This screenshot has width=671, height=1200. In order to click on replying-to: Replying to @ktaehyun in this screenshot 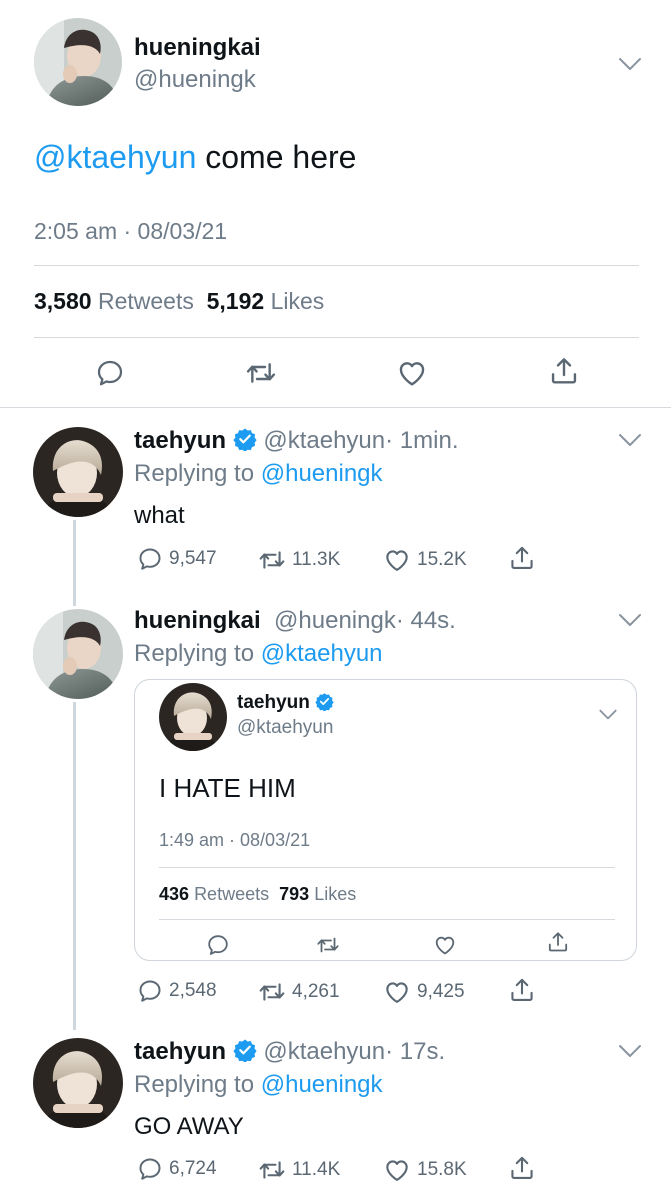, I will do `click(258, 653)`.